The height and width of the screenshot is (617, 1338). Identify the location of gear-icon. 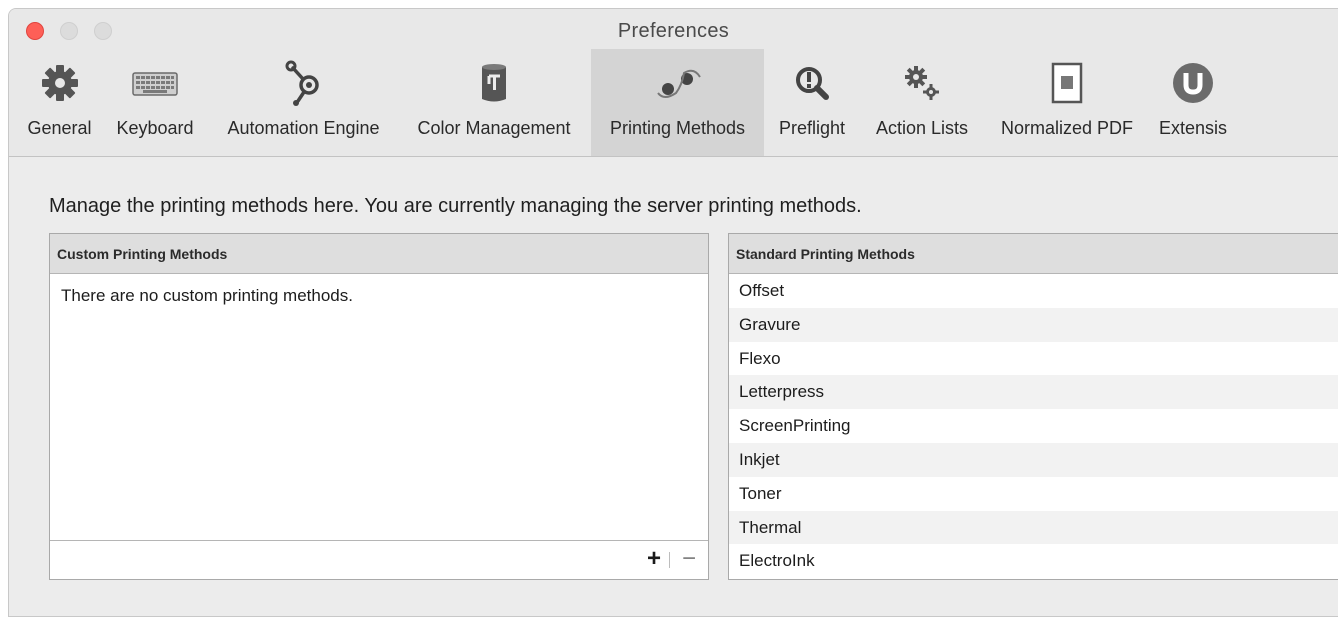
(60, 83).